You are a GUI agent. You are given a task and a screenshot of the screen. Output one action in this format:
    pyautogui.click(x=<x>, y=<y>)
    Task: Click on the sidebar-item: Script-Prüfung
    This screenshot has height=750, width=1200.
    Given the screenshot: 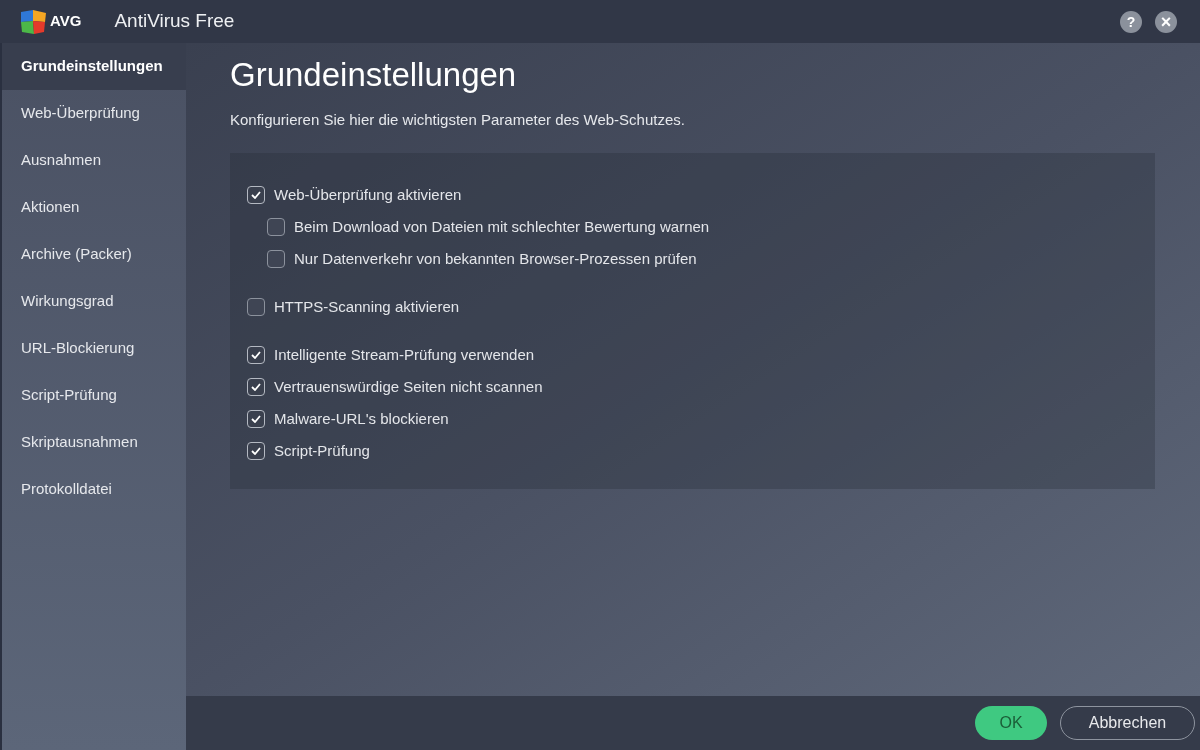 What is the action you would take?
    pyautogui.click(x=94, y=395)
    